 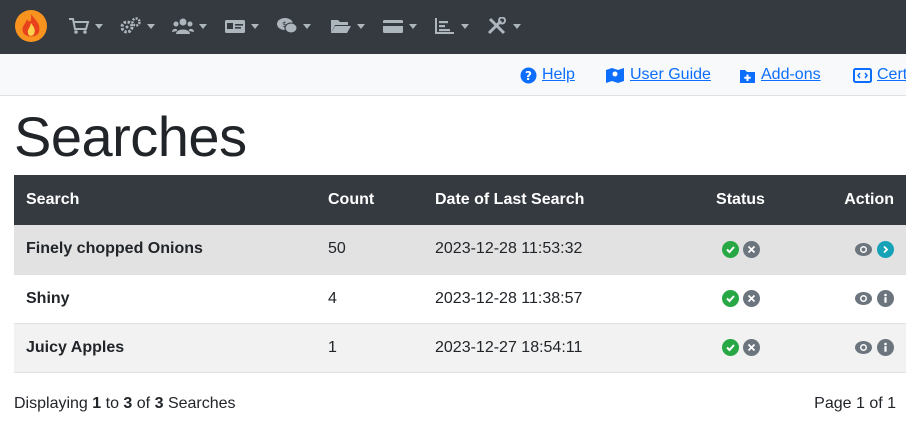 I want to click on of-label: of, so click(x=143, y=403).